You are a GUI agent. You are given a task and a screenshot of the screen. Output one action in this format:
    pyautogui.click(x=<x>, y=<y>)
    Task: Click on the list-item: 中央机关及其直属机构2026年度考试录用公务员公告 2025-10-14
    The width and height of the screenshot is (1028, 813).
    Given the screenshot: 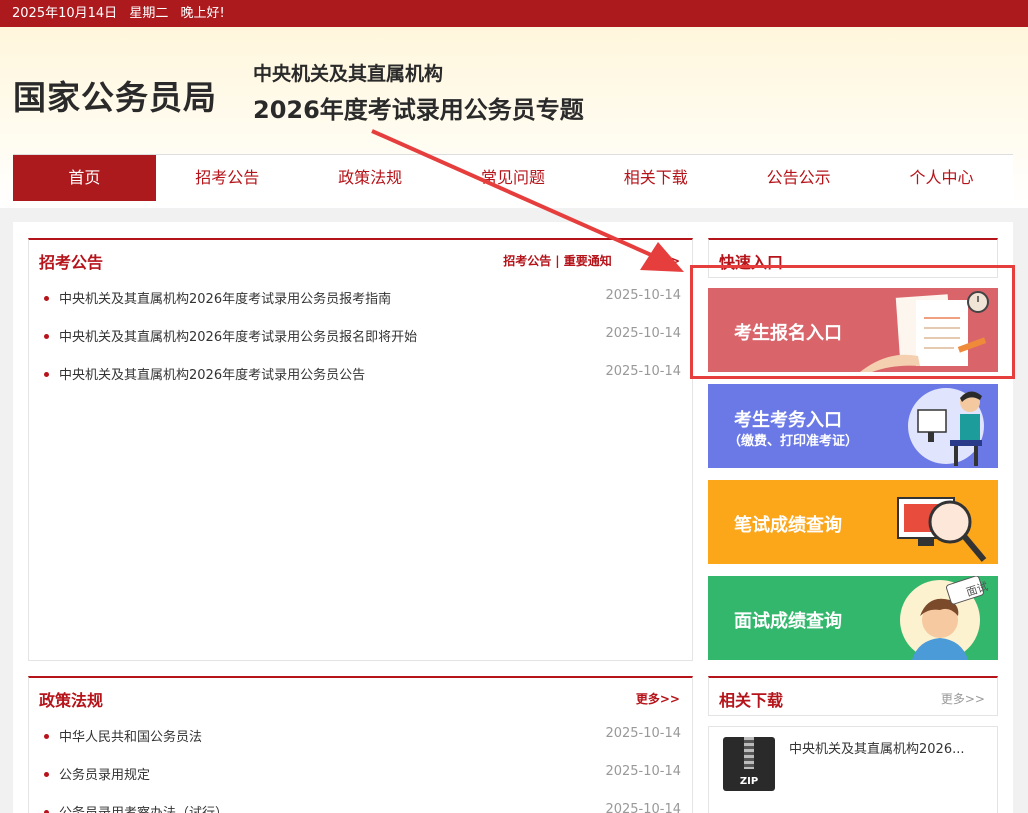 What is the action you would take?
    pyautogui.click(x=360, y=383)
    